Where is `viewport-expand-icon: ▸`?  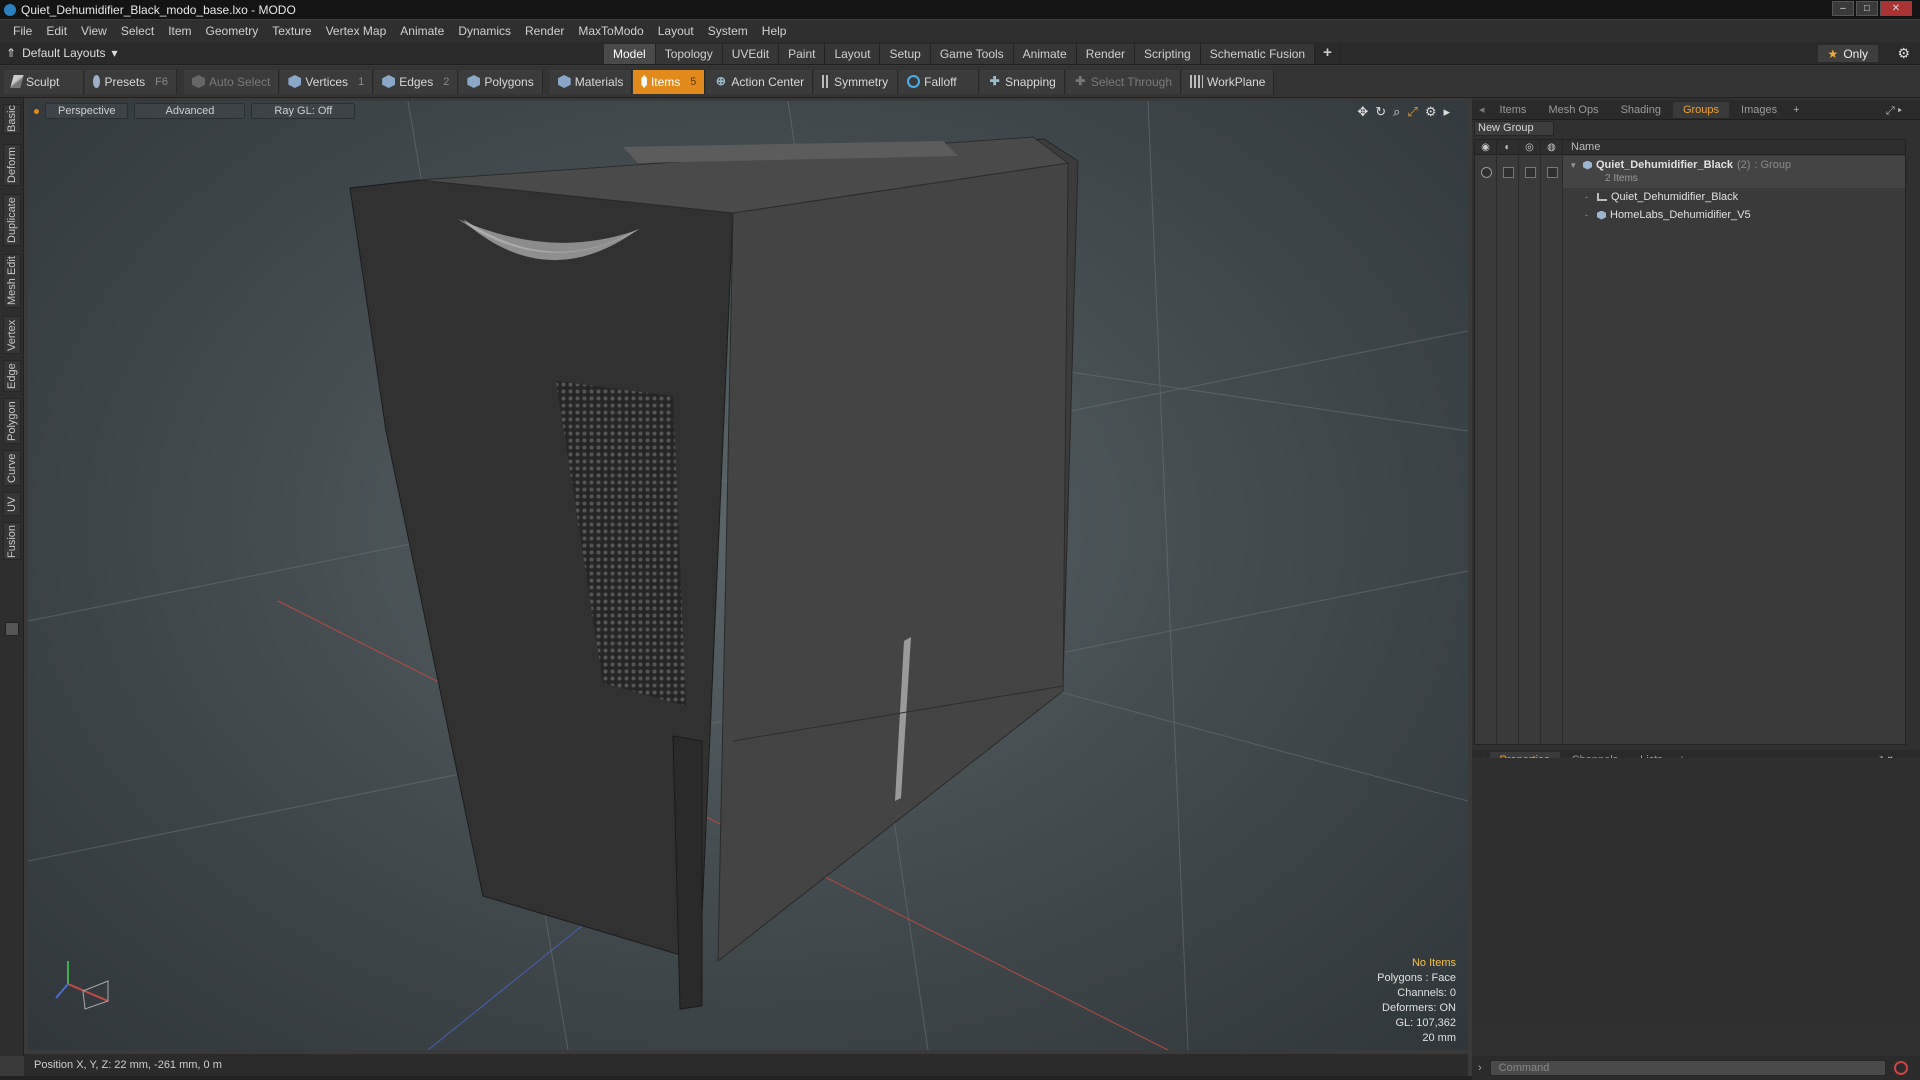 viewport-expand-icon: ▸ is located at coordinates (1446, 112).